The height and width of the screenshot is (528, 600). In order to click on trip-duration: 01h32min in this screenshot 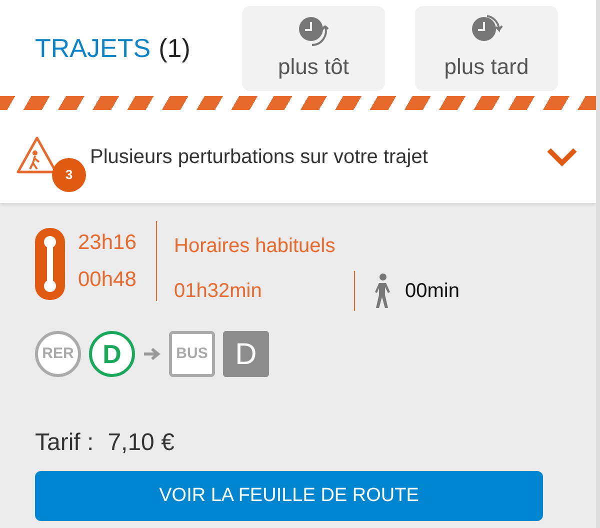, I will do `click(218, 291)`.